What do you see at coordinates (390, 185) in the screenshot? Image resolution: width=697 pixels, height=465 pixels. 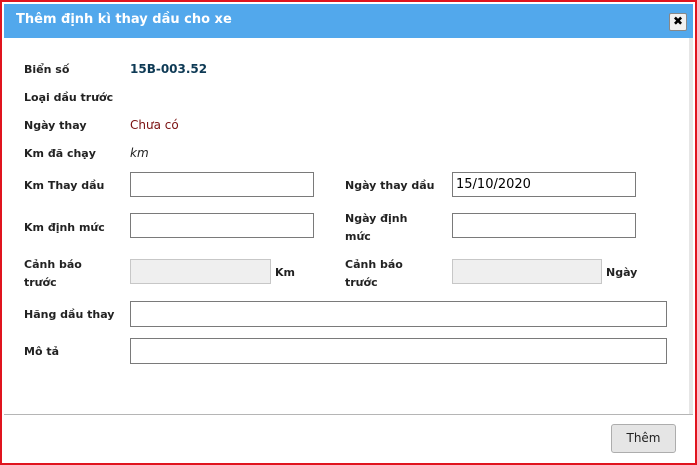 I see `oil-change-date-label: Ngày thay dầu` at bounding box center [390, 185].